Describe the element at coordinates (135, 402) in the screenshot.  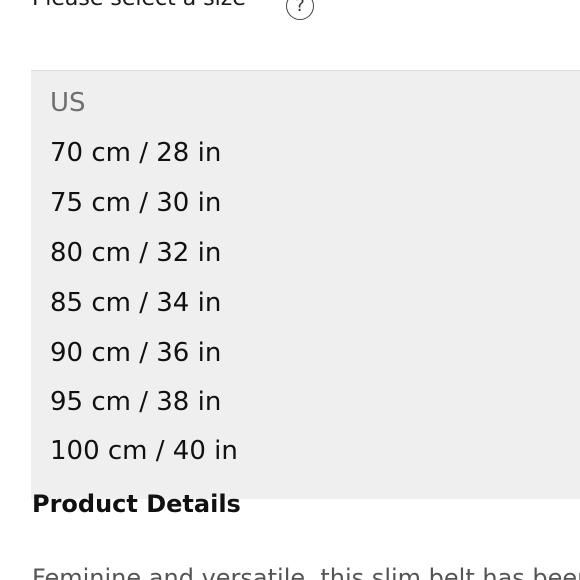
I see `size-option-95: 95 cm / 38 in` at that location.